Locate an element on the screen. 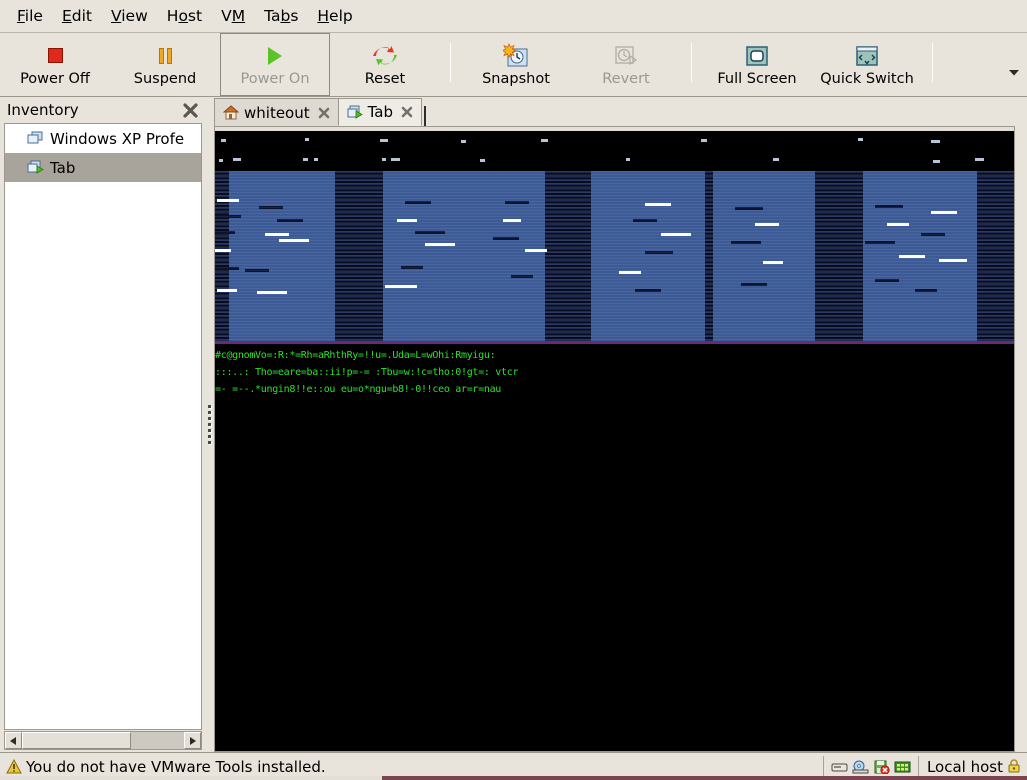 The image size is (1027, 780). snapshot-button: Snapshot is located at coordinates (516, 64).